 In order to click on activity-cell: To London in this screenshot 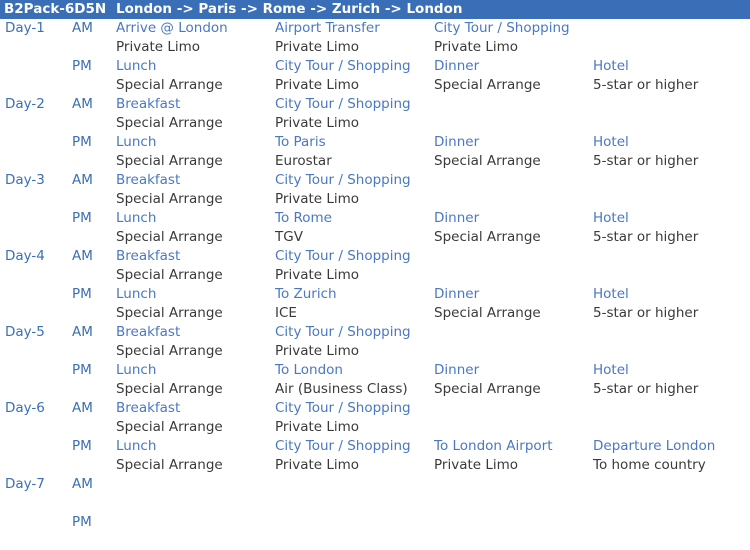, I will do `click(309, 370)`.